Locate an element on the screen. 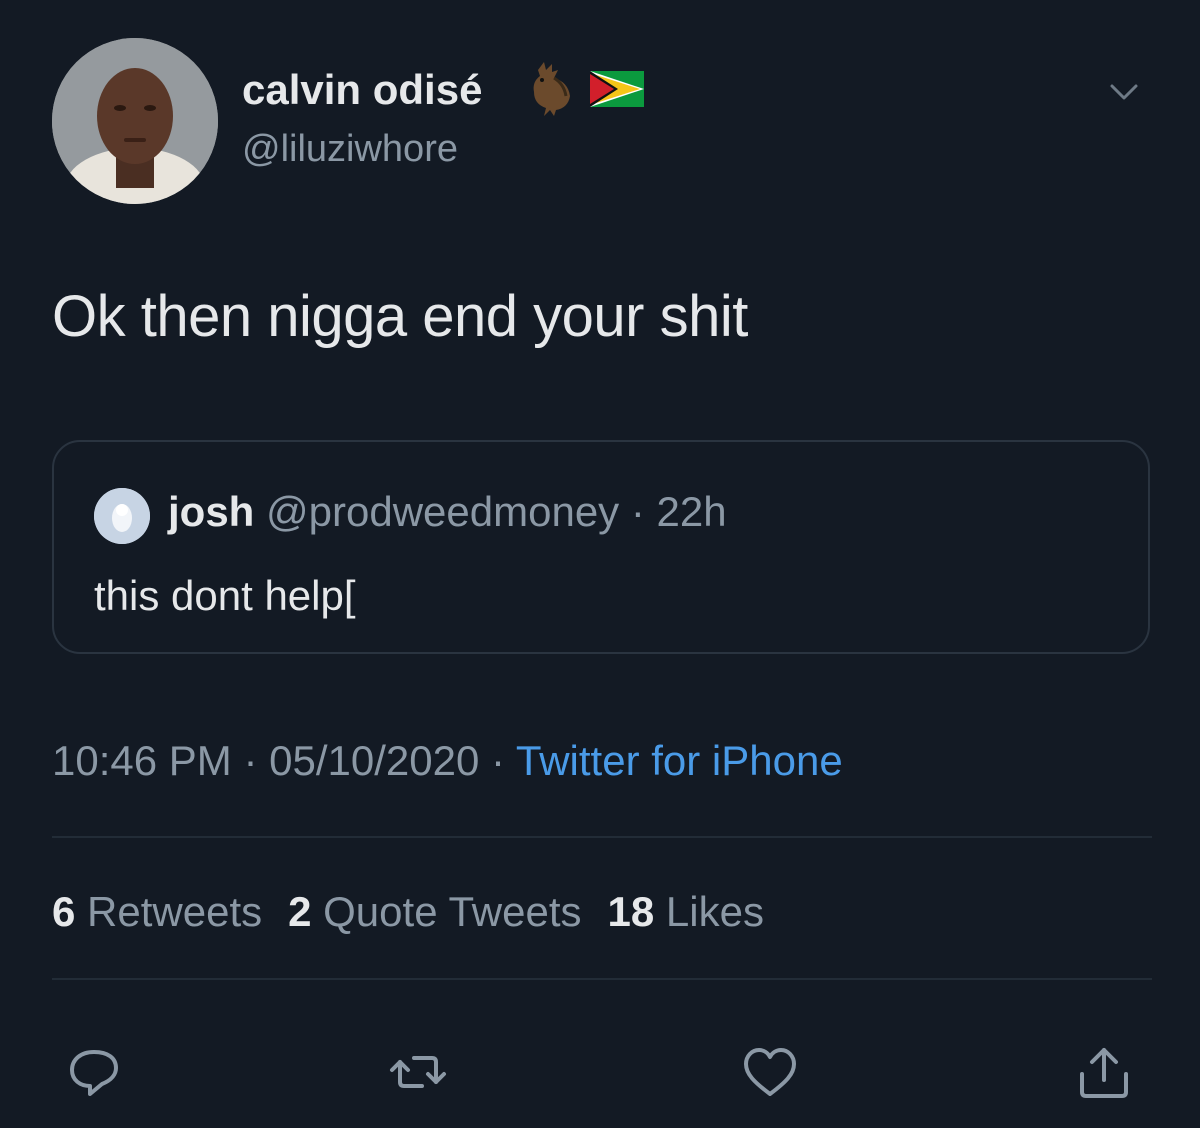  quoted-author-avatar is located at coordinates (122, 516).